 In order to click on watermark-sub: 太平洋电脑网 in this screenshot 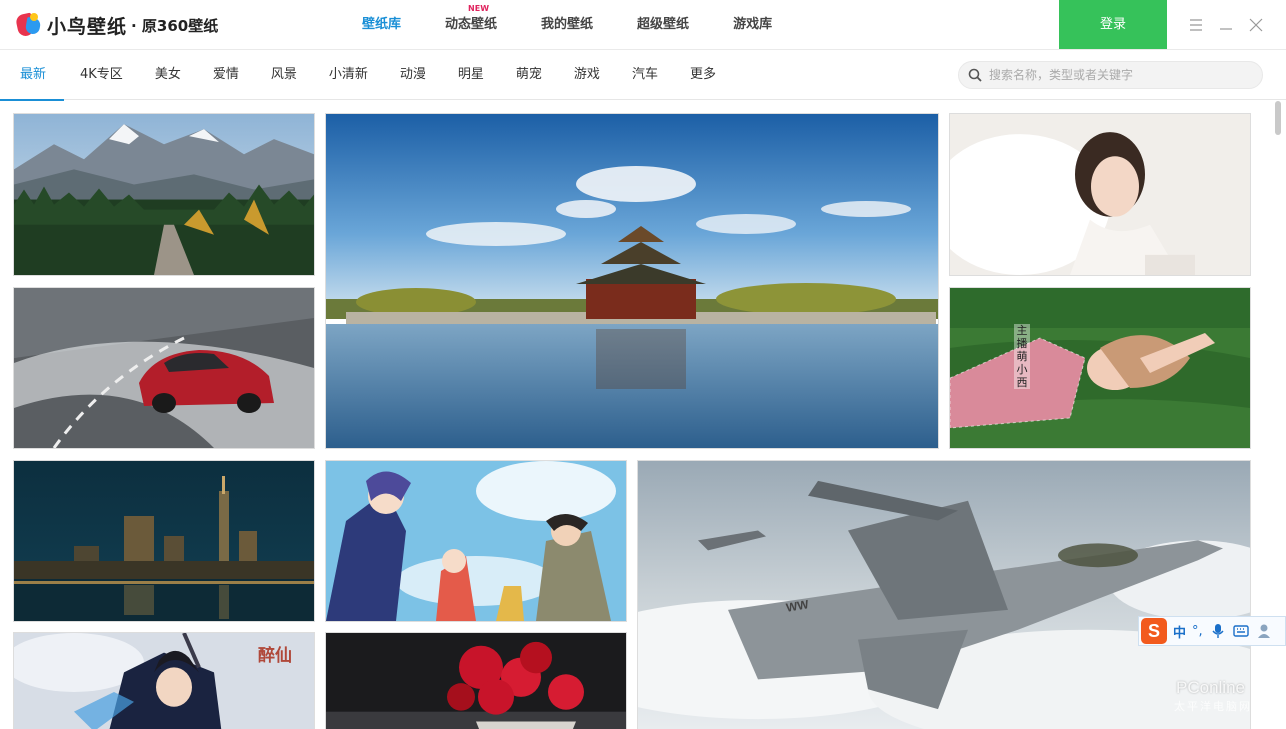, I will do `click(1213, 706)`.